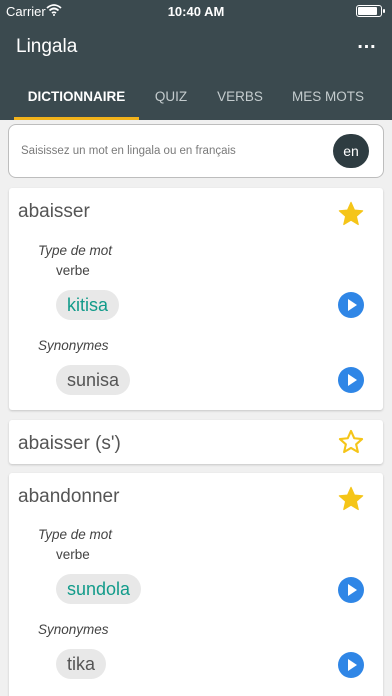 The height and width of the screenshot is (696, 392). What do you see at coordinates (351, 151) in the screenshot?
I see `language-toggle-button: en` at bounding box center [351, 151].